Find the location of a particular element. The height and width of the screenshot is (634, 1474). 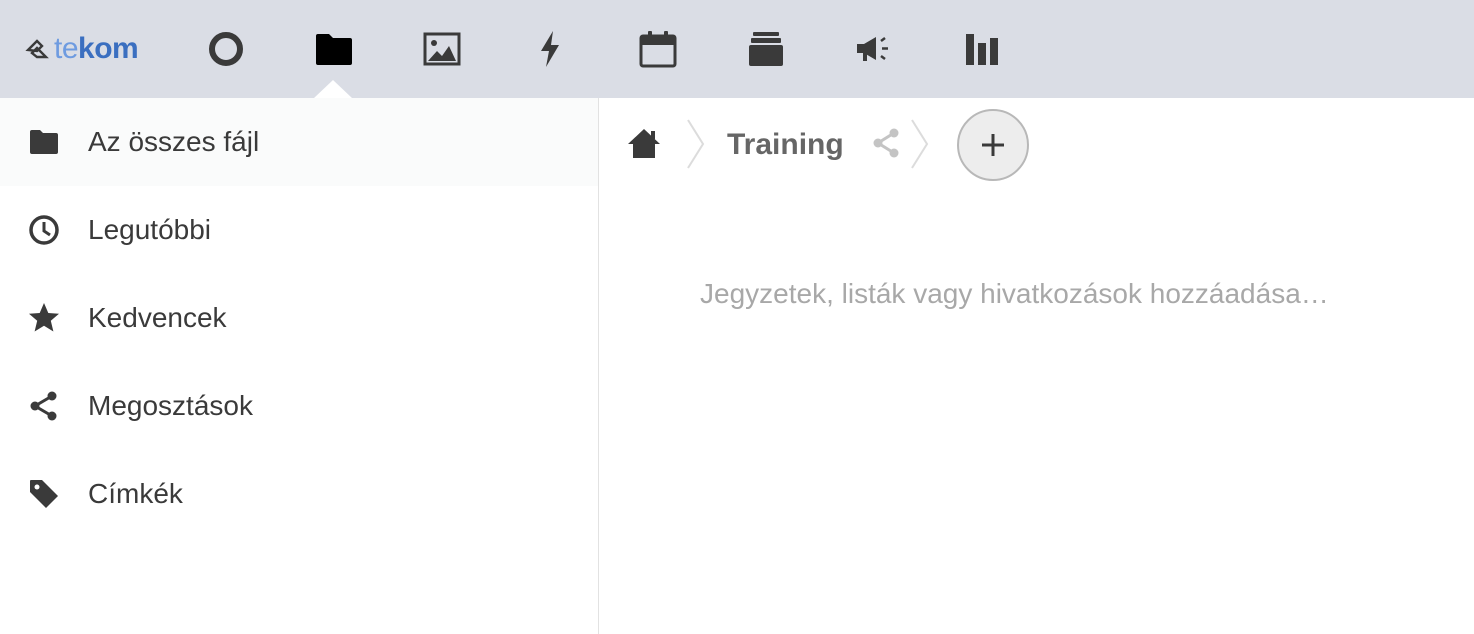

bar-chart-icon is located at coordinates (982, 49).